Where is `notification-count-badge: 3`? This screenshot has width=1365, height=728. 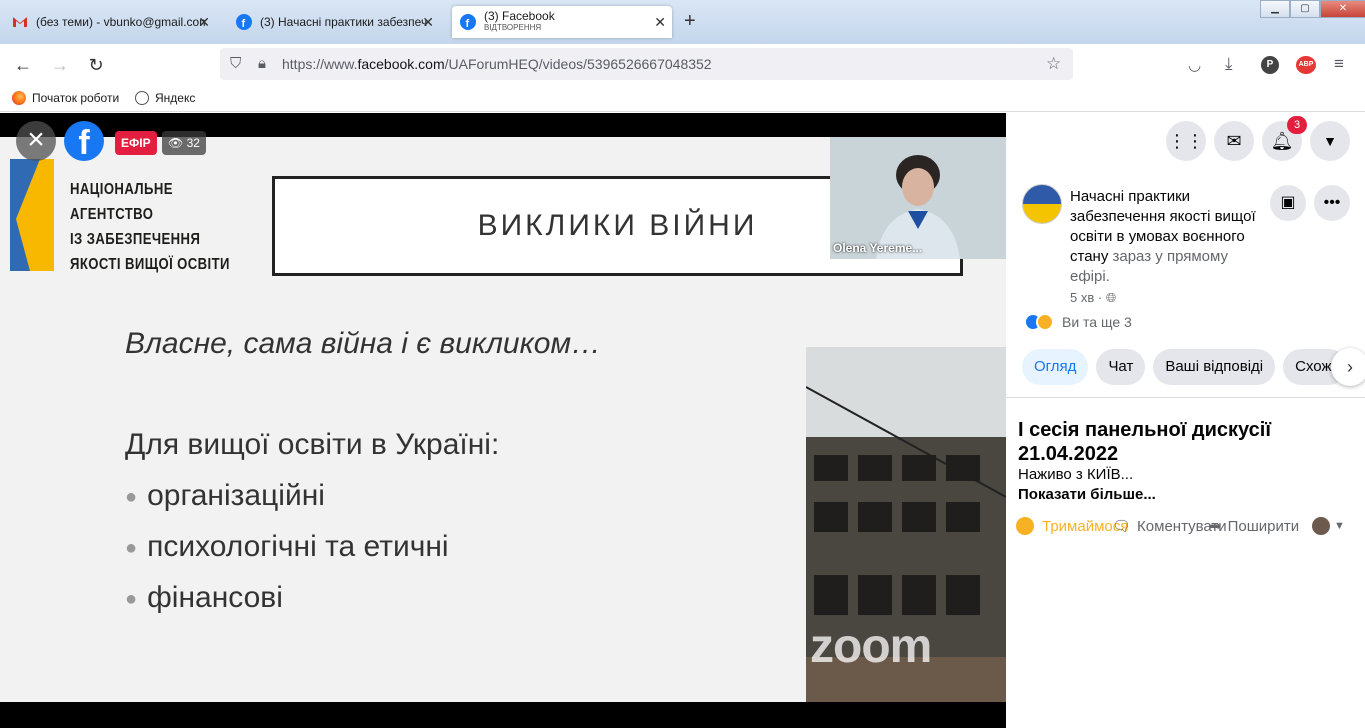 notification-count-badge: 3 is located at coordinates (1297, 125).